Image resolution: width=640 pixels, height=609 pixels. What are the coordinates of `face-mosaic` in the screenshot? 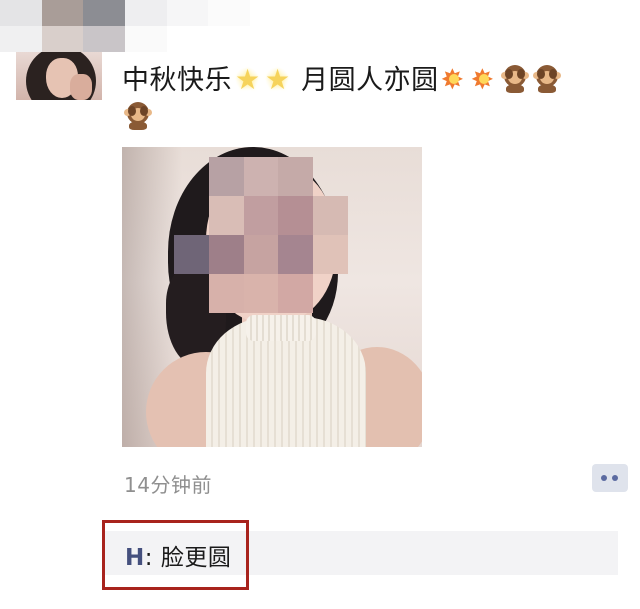 It's located at (261, 235).